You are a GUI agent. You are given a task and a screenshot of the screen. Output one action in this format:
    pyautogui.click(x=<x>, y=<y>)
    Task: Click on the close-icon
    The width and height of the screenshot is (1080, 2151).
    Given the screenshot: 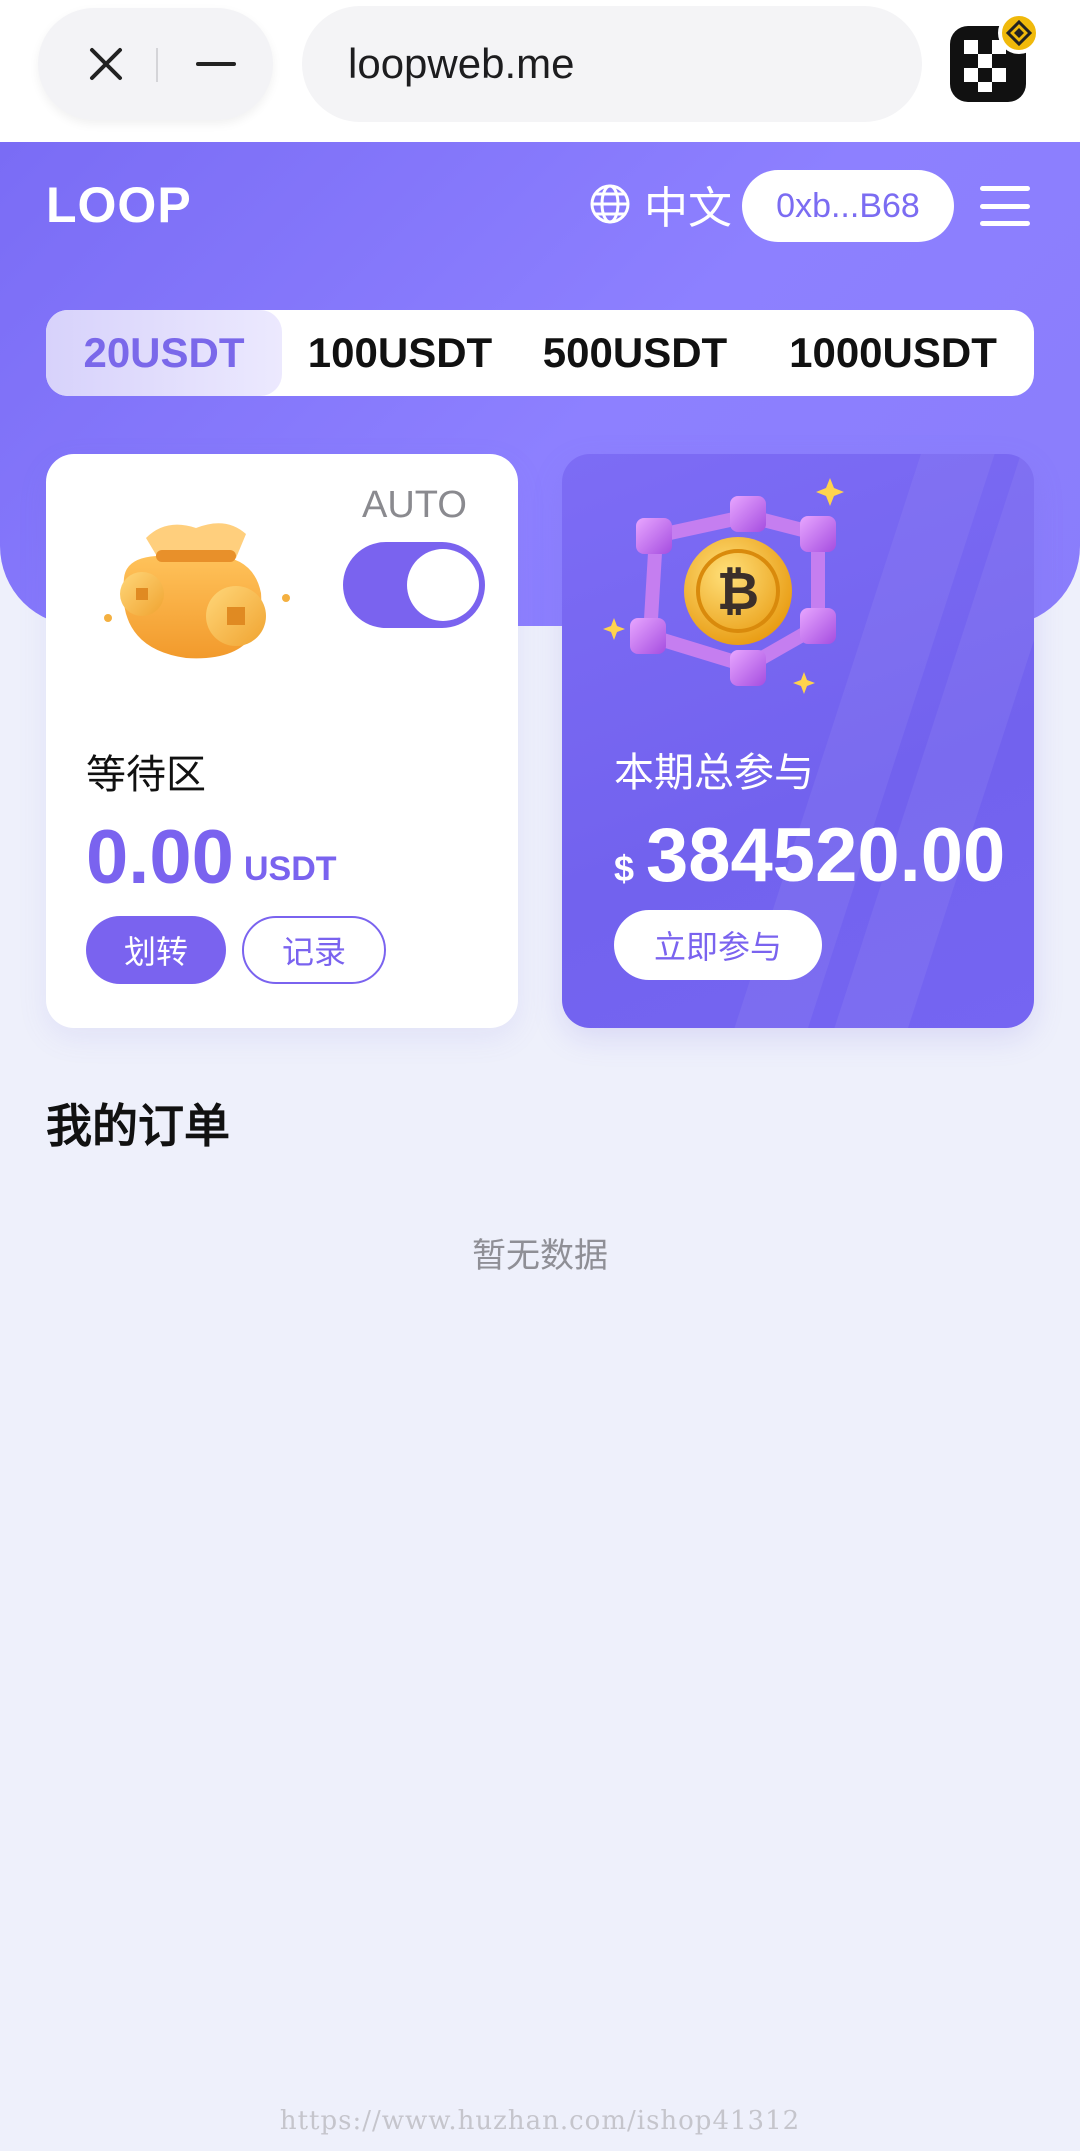 What is the action you would take?
    pyautogui.click(x=106, y=64)
    